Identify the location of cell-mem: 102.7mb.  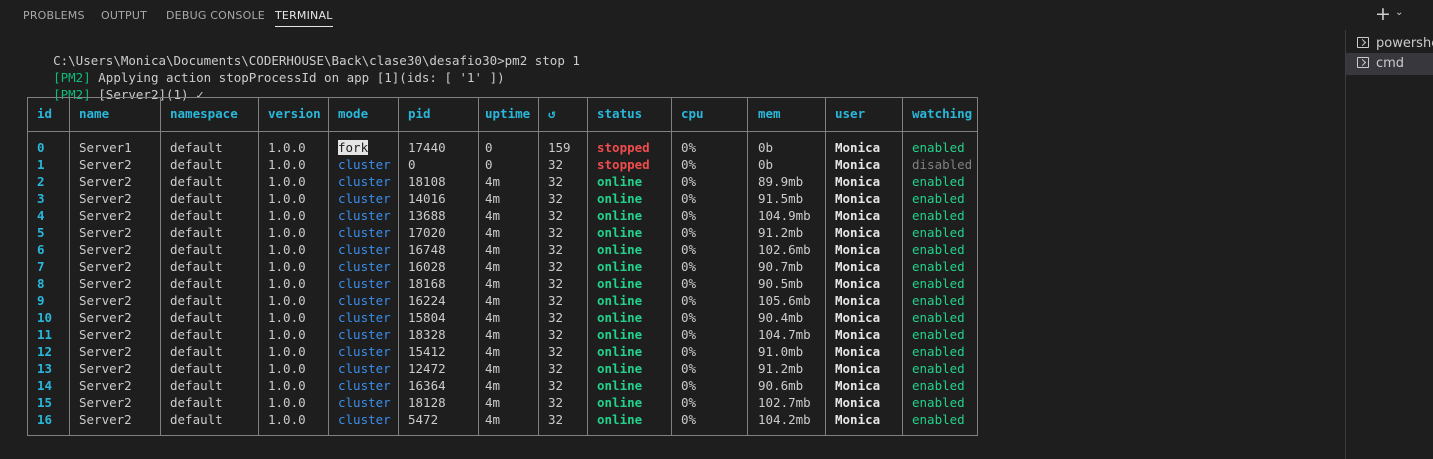
(784, 402).